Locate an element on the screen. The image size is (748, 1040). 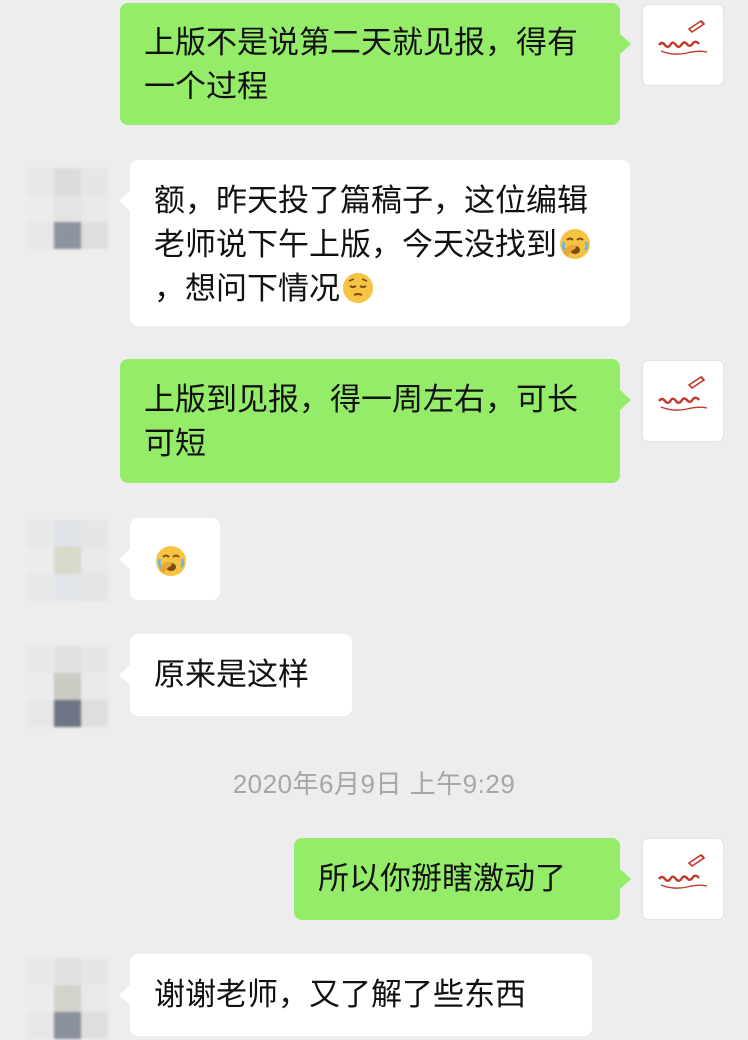
message-text: 上版不是说第二天就见报，得有一个过程 is located at coordinates (361, 65).